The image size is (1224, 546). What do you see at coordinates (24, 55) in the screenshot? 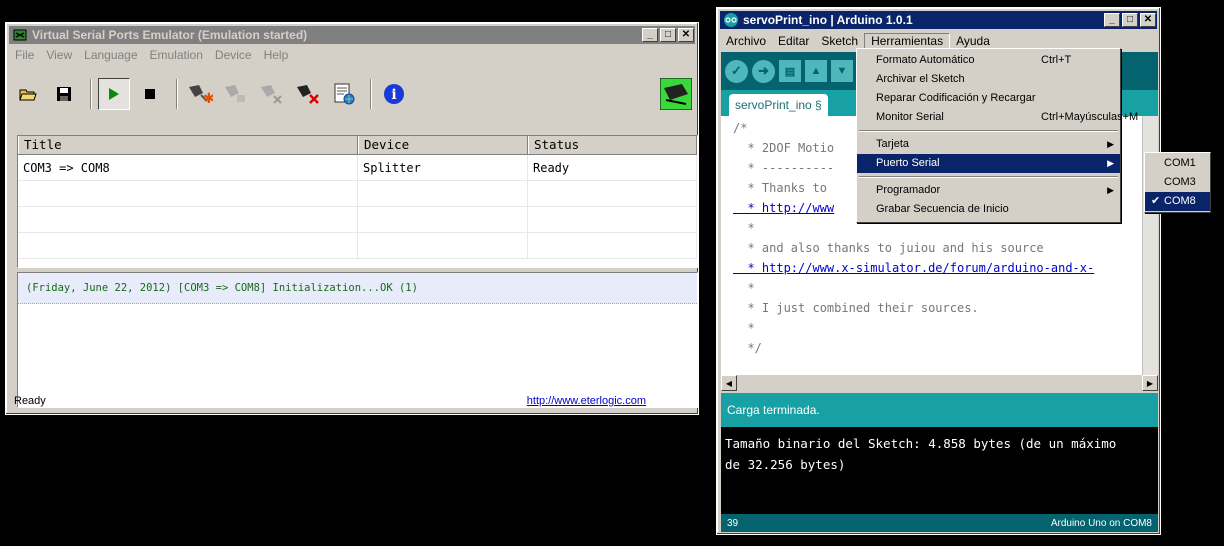
I see `menu-file: File` at bounding box center [24, 55].